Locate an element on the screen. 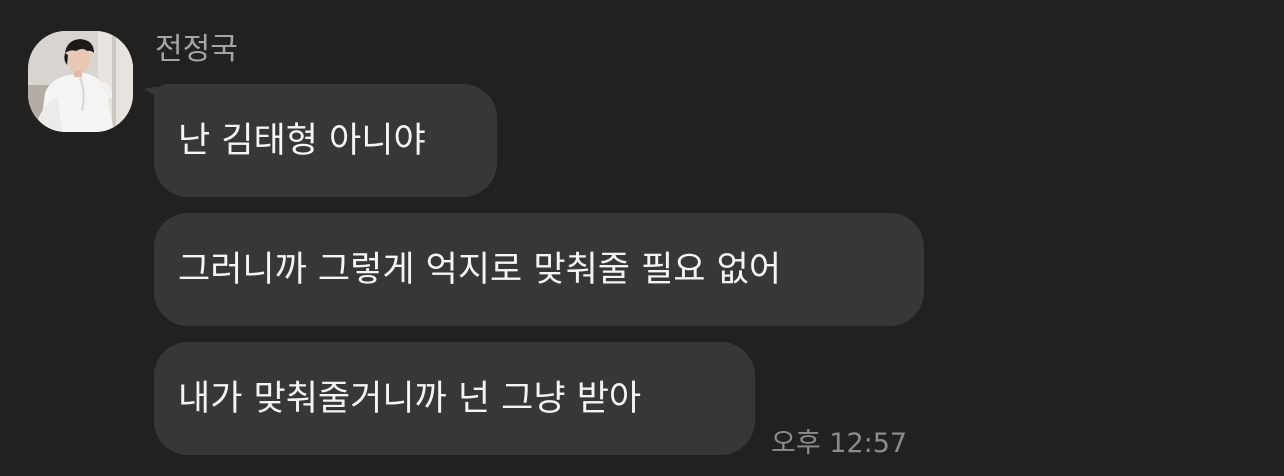 The width and height of the screenshot is (1284, 476). profile-photo-avatar-icon is located at coordinates (80, 81).